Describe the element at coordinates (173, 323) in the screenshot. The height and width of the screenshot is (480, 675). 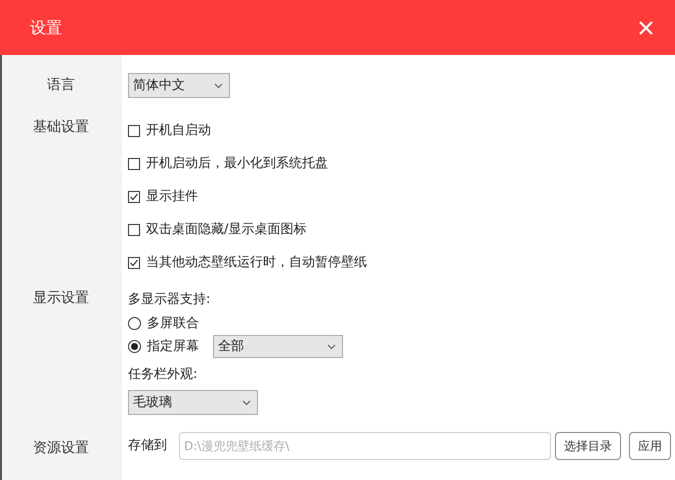
I see `radio-label: 多屏联合` at that location.